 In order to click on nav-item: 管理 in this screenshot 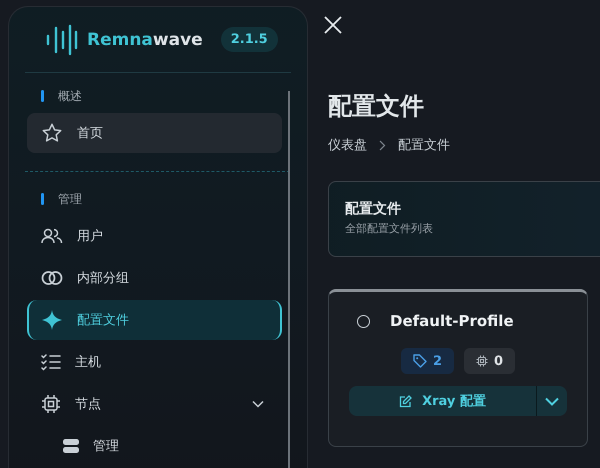, I will do `click(154, 446)`.